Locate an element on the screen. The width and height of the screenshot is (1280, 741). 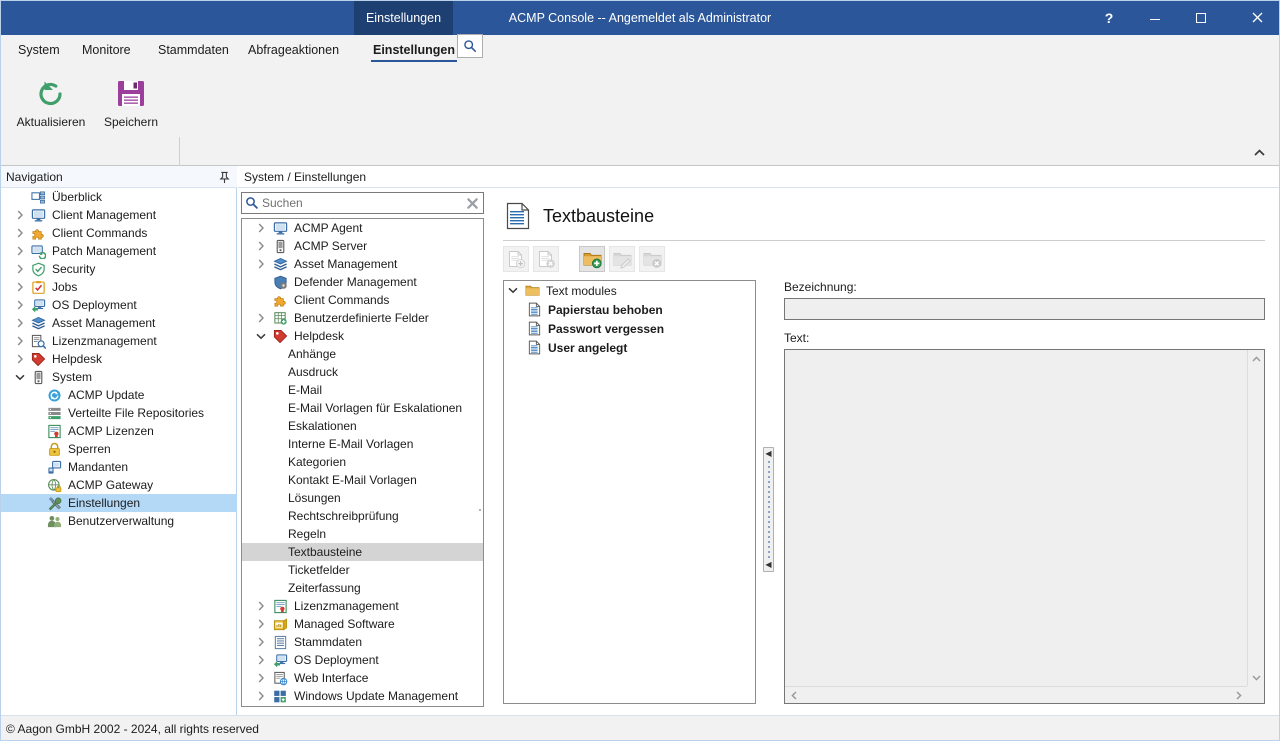
settings-tree-item-benutzerdefinierte-felder: Benutzerdefinierte Felder is located at coordinates (362, 318).